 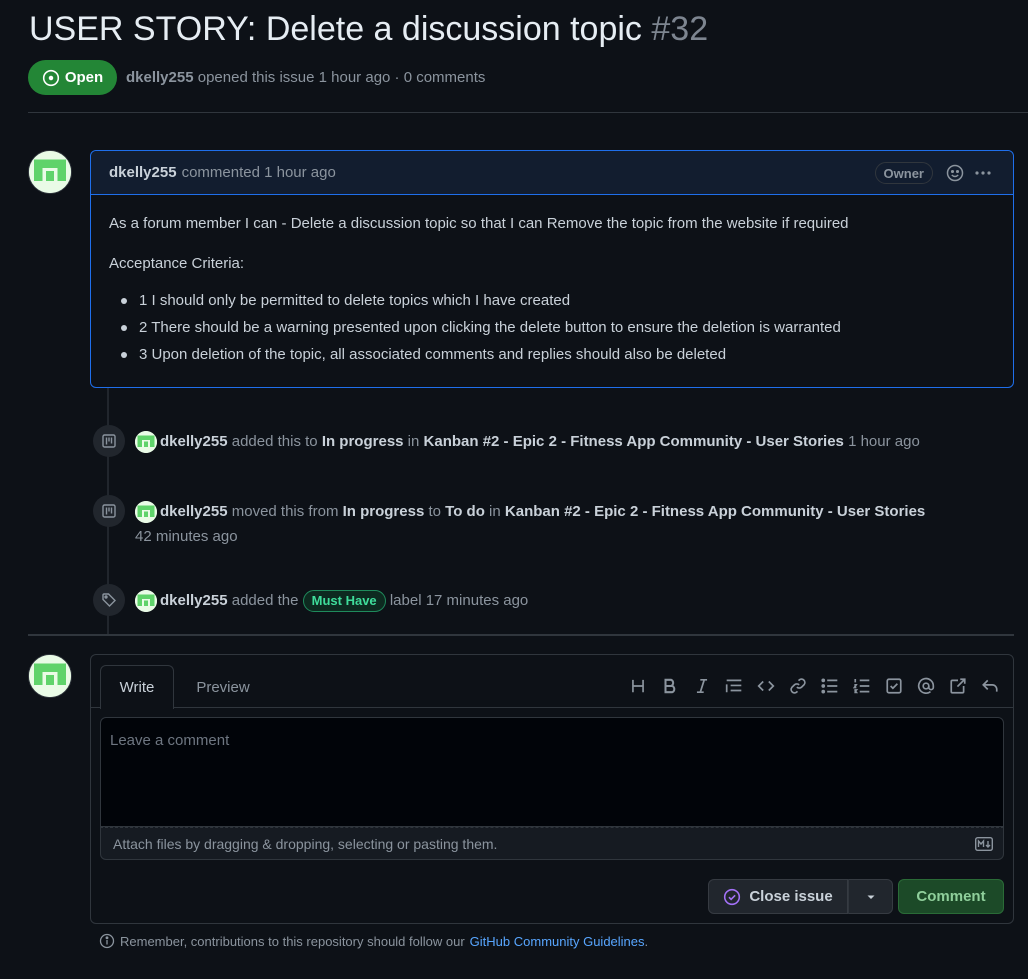 I want to click on event-text: label 17 minutes ago, so click(x=459, y=600).